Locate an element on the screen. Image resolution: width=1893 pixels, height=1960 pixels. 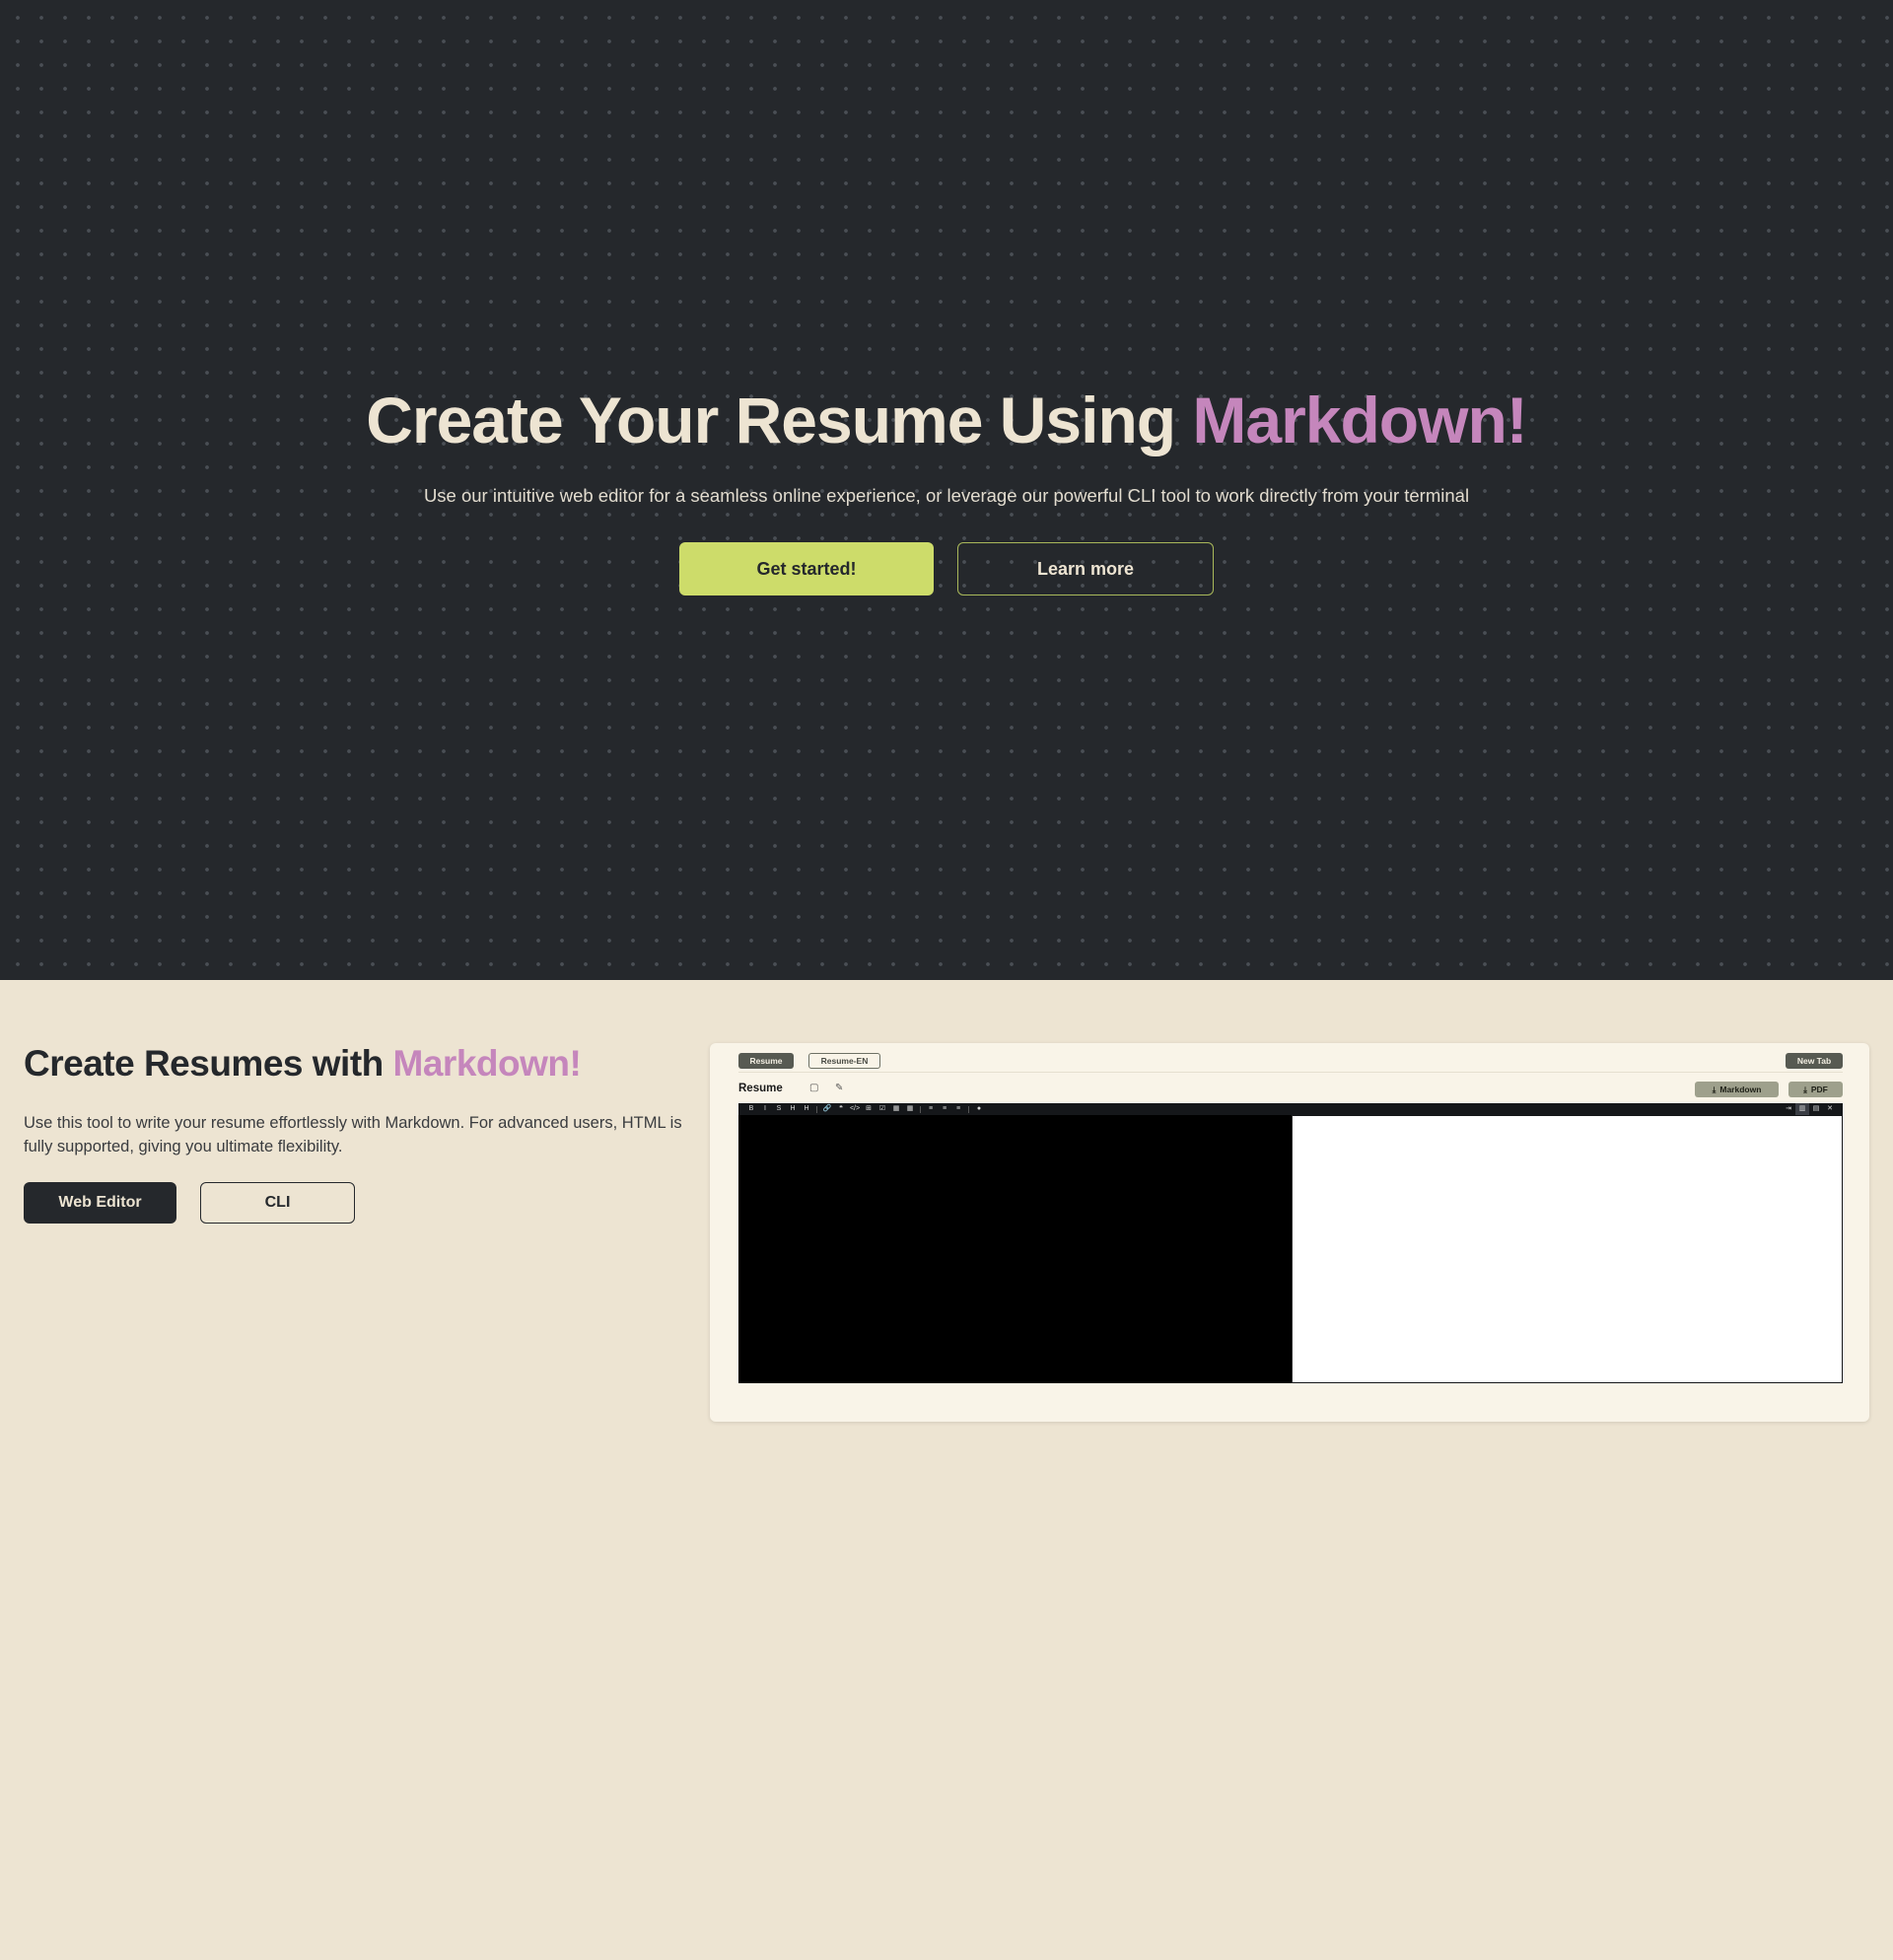
pencil-icon: ✎ is located at coordinates (839, 1088).